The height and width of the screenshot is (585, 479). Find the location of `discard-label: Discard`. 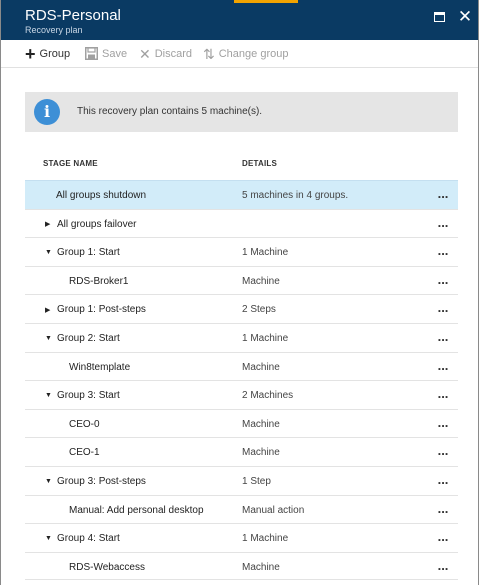

discard-label: Discard is located at coordinates (173, 54).